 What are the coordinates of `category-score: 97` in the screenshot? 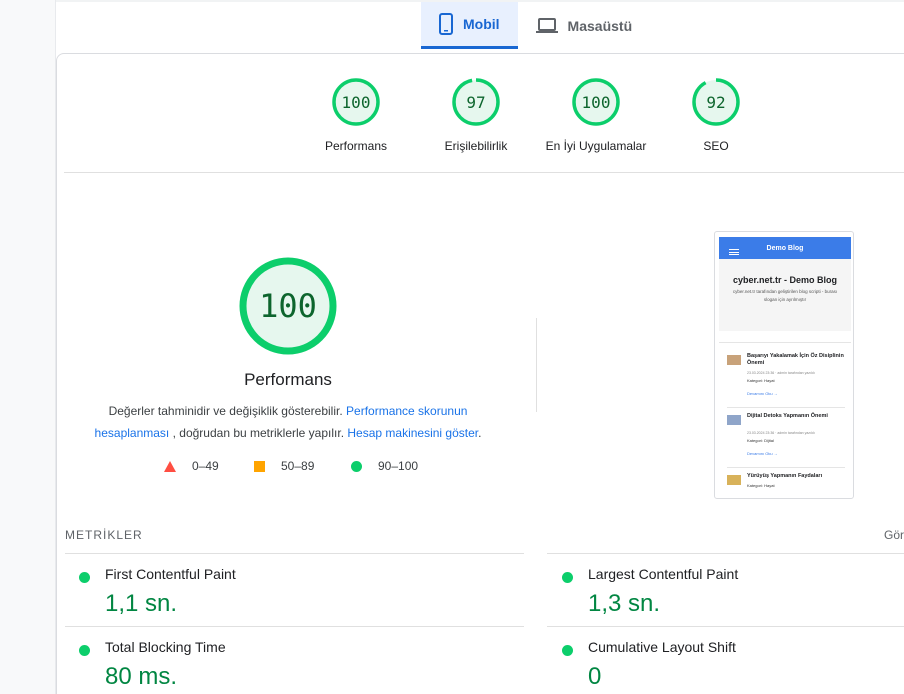 It's located at (476, 102).